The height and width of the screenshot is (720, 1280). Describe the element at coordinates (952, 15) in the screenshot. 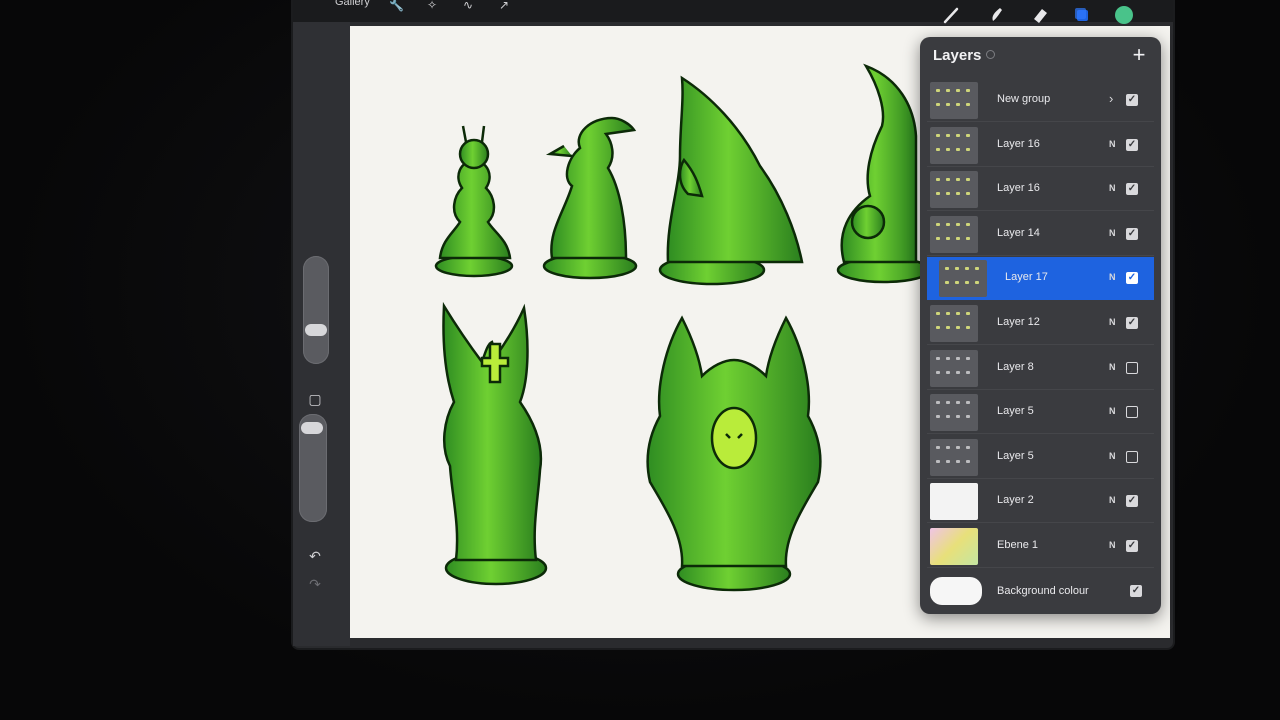

I see `brush-icon` at that location.